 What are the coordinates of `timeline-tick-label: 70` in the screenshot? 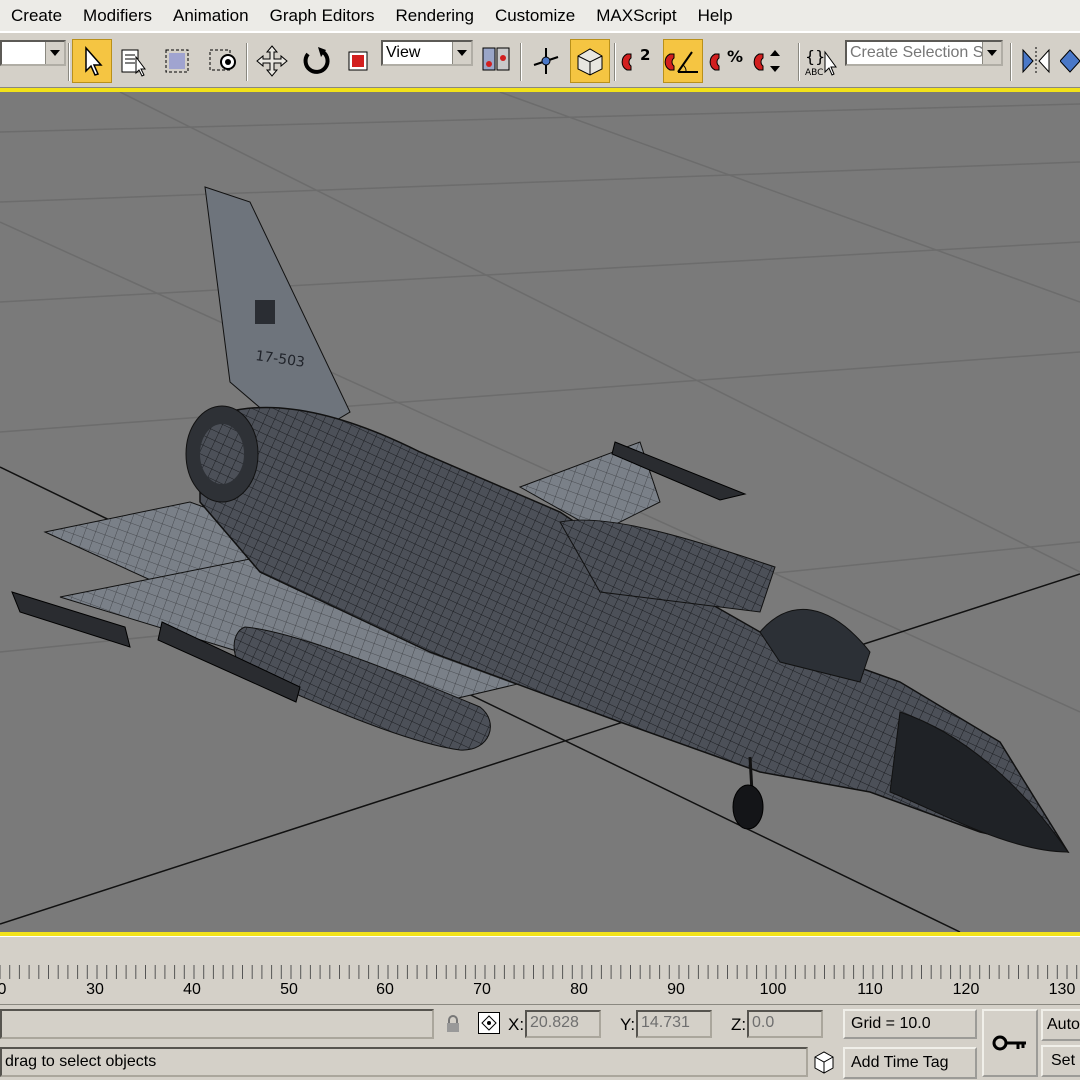 It's located at (482, 989).